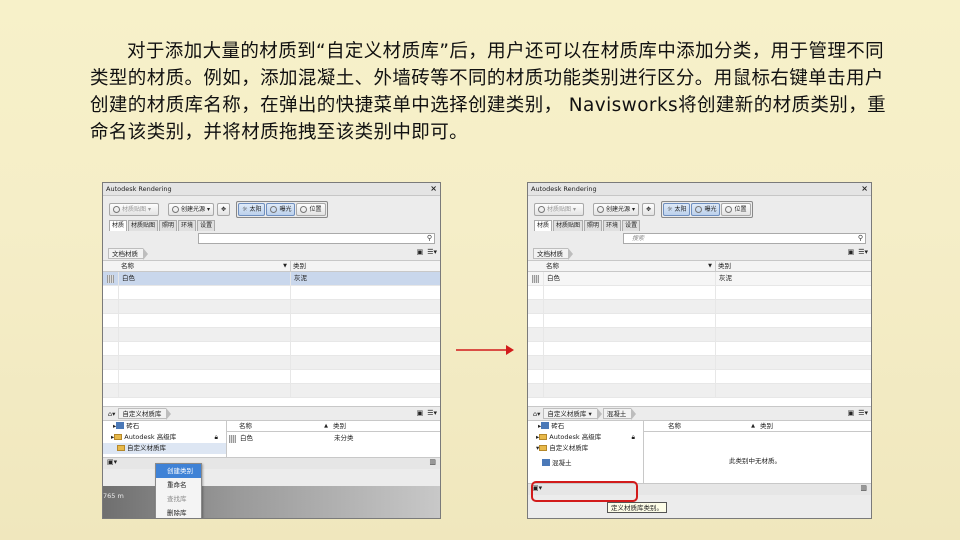 This screenshot has width=960, height=540. I want to click on tree-item-label: 砖石, so click(133, 426).